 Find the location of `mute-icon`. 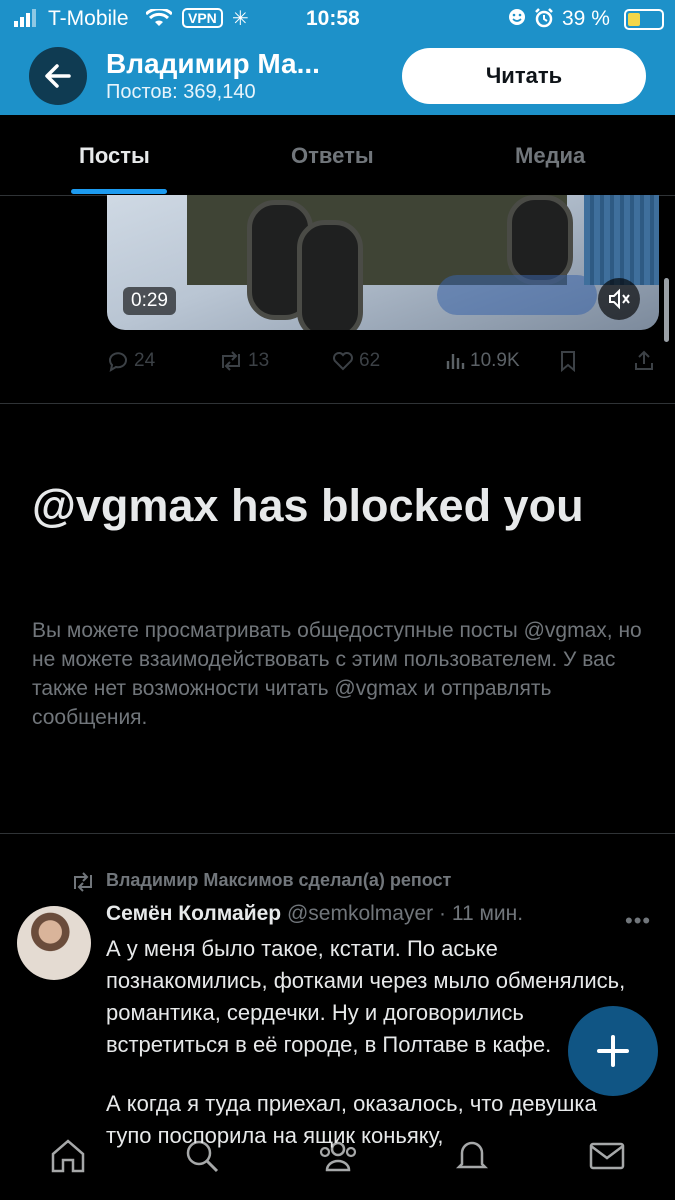

mute-icon is located at coordinates (619, 299).